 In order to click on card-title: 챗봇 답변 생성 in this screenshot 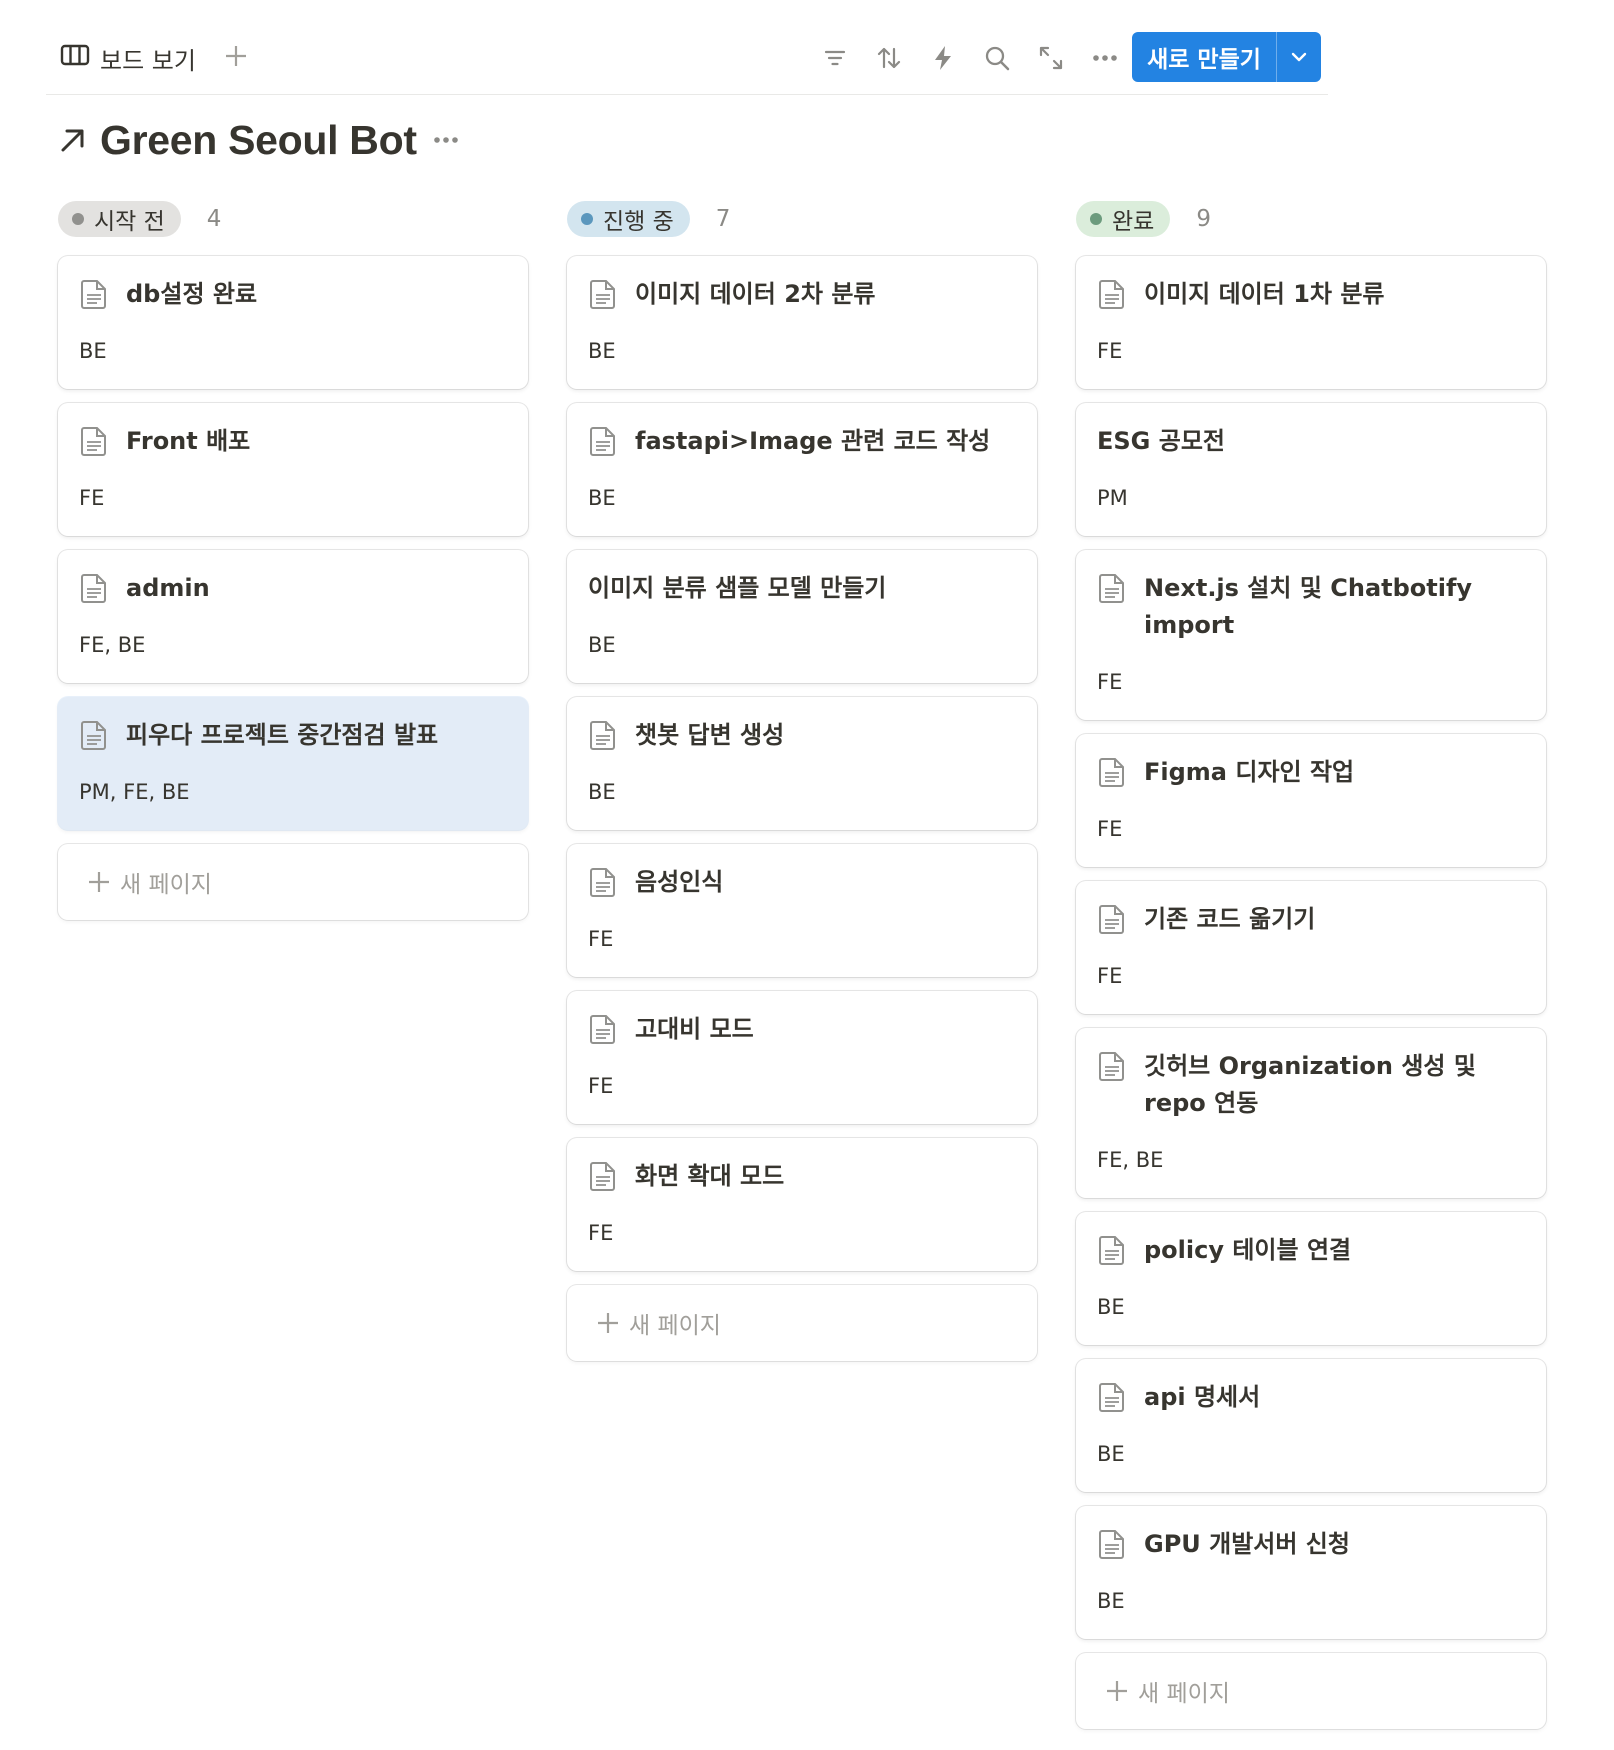, I will do `click(710, 735)`.